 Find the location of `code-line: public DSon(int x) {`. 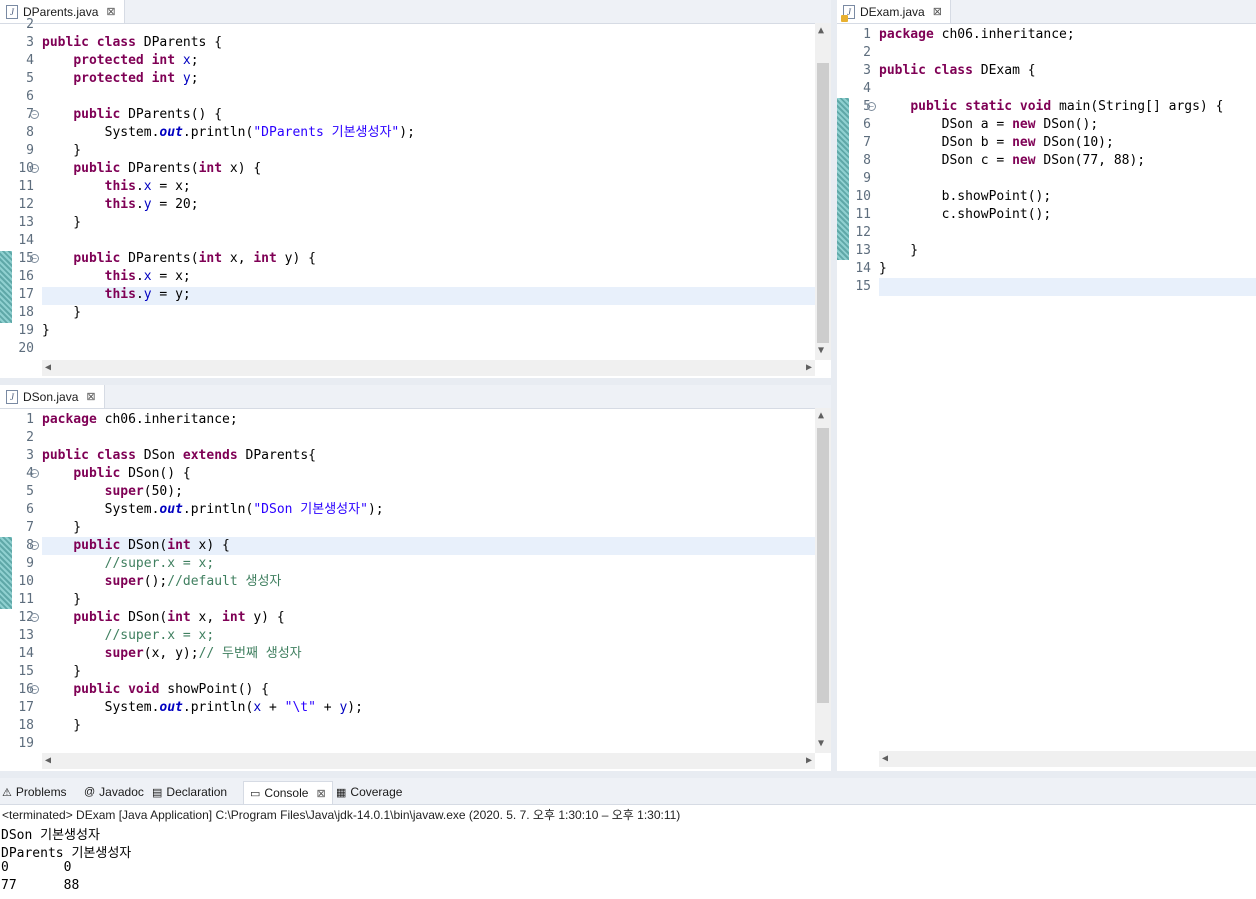

code-line: public DSon(int x) { is located at coordinates (136, 546).